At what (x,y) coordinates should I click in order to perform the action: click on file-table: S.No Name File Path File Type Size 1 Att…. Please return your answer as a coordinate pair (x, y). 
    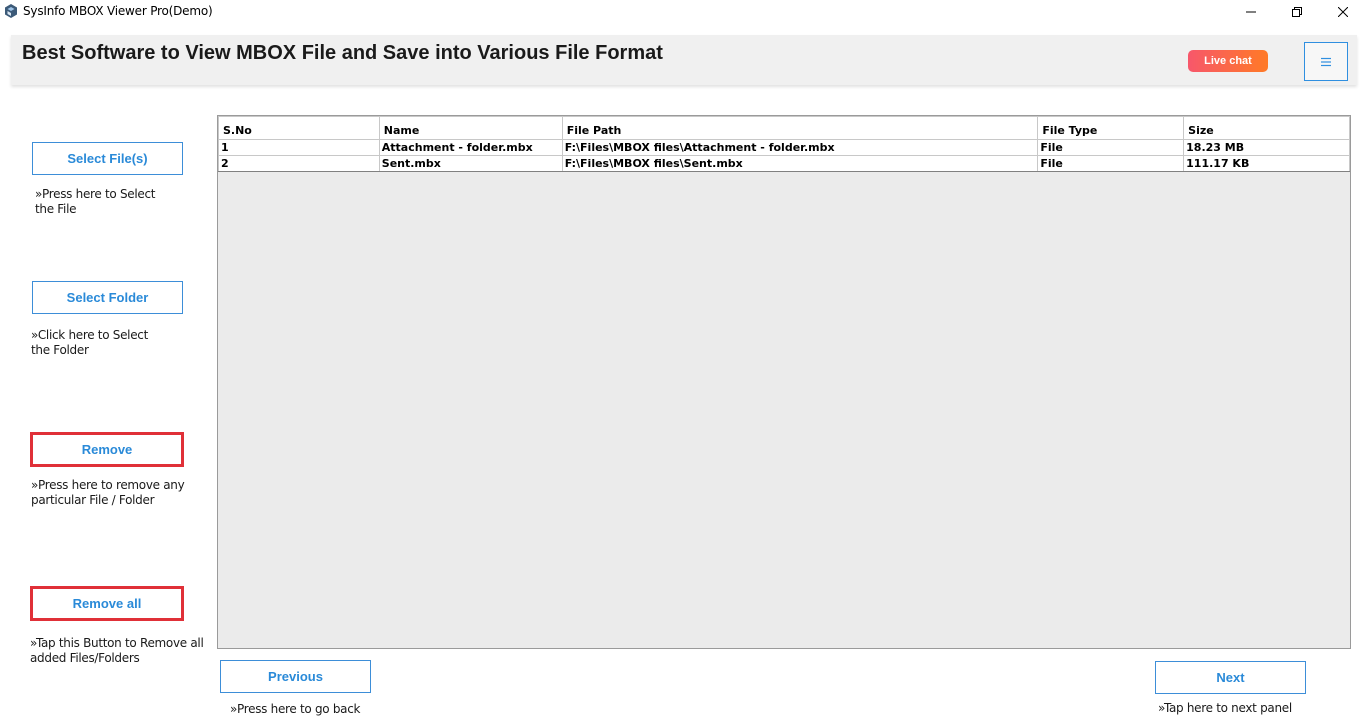
    Looking at the image, I should click on (784, 144).